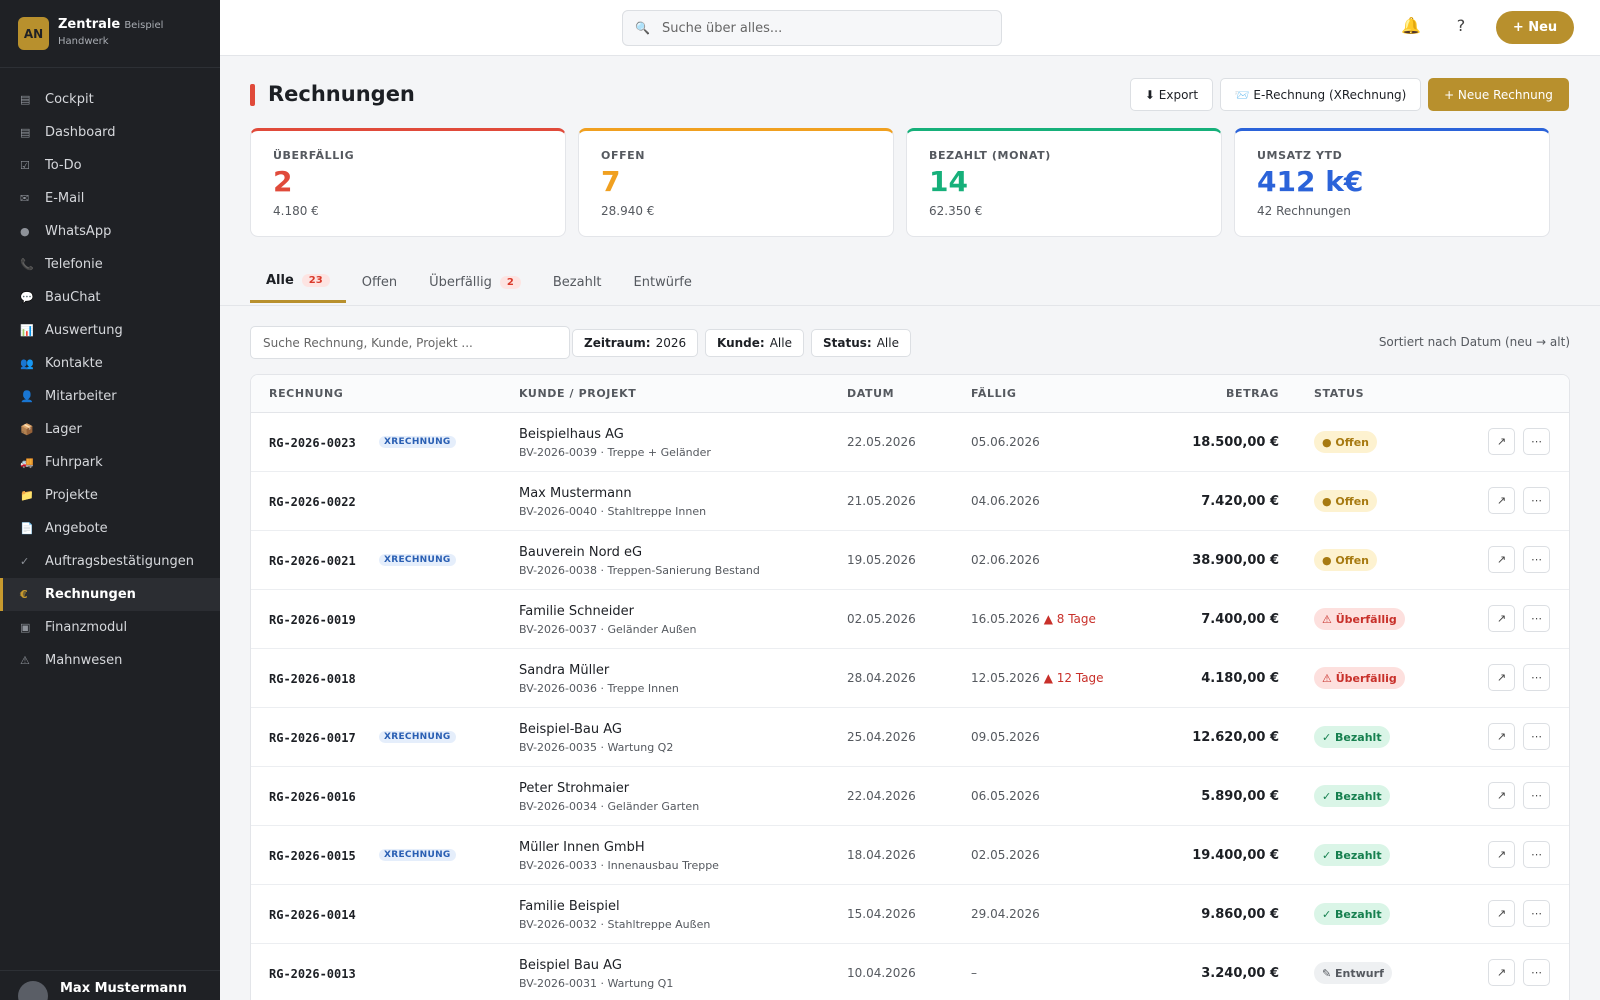 This screenshot has width=1600, height=1000. Describe the element at coordinates (1171, 94) in the screenshot. I see `export-button: ⬇ Export` at that location.